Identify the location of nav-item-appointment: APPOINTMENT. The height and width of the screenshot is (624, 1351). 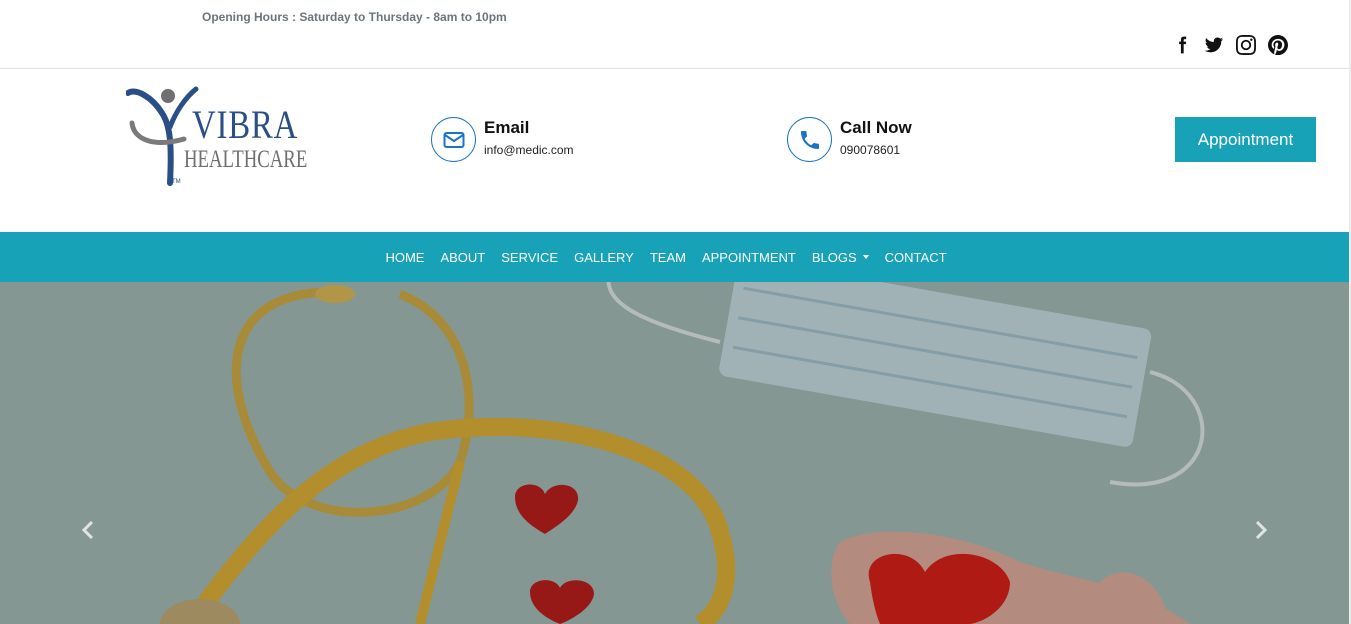
(749, 257).